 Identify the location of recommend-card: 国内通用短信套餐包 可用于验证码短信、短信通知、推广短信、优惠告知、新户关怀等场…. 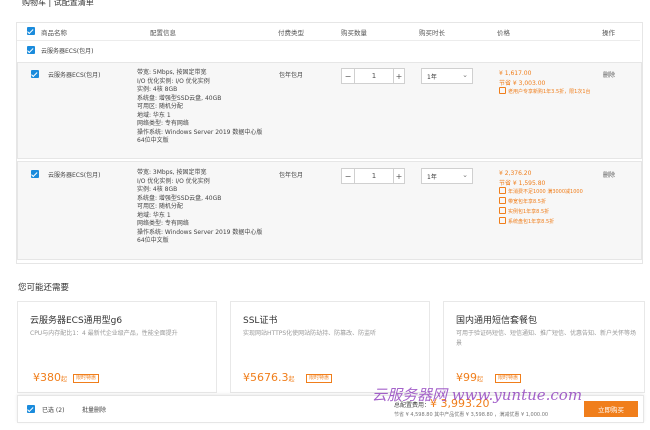
(544, 347).